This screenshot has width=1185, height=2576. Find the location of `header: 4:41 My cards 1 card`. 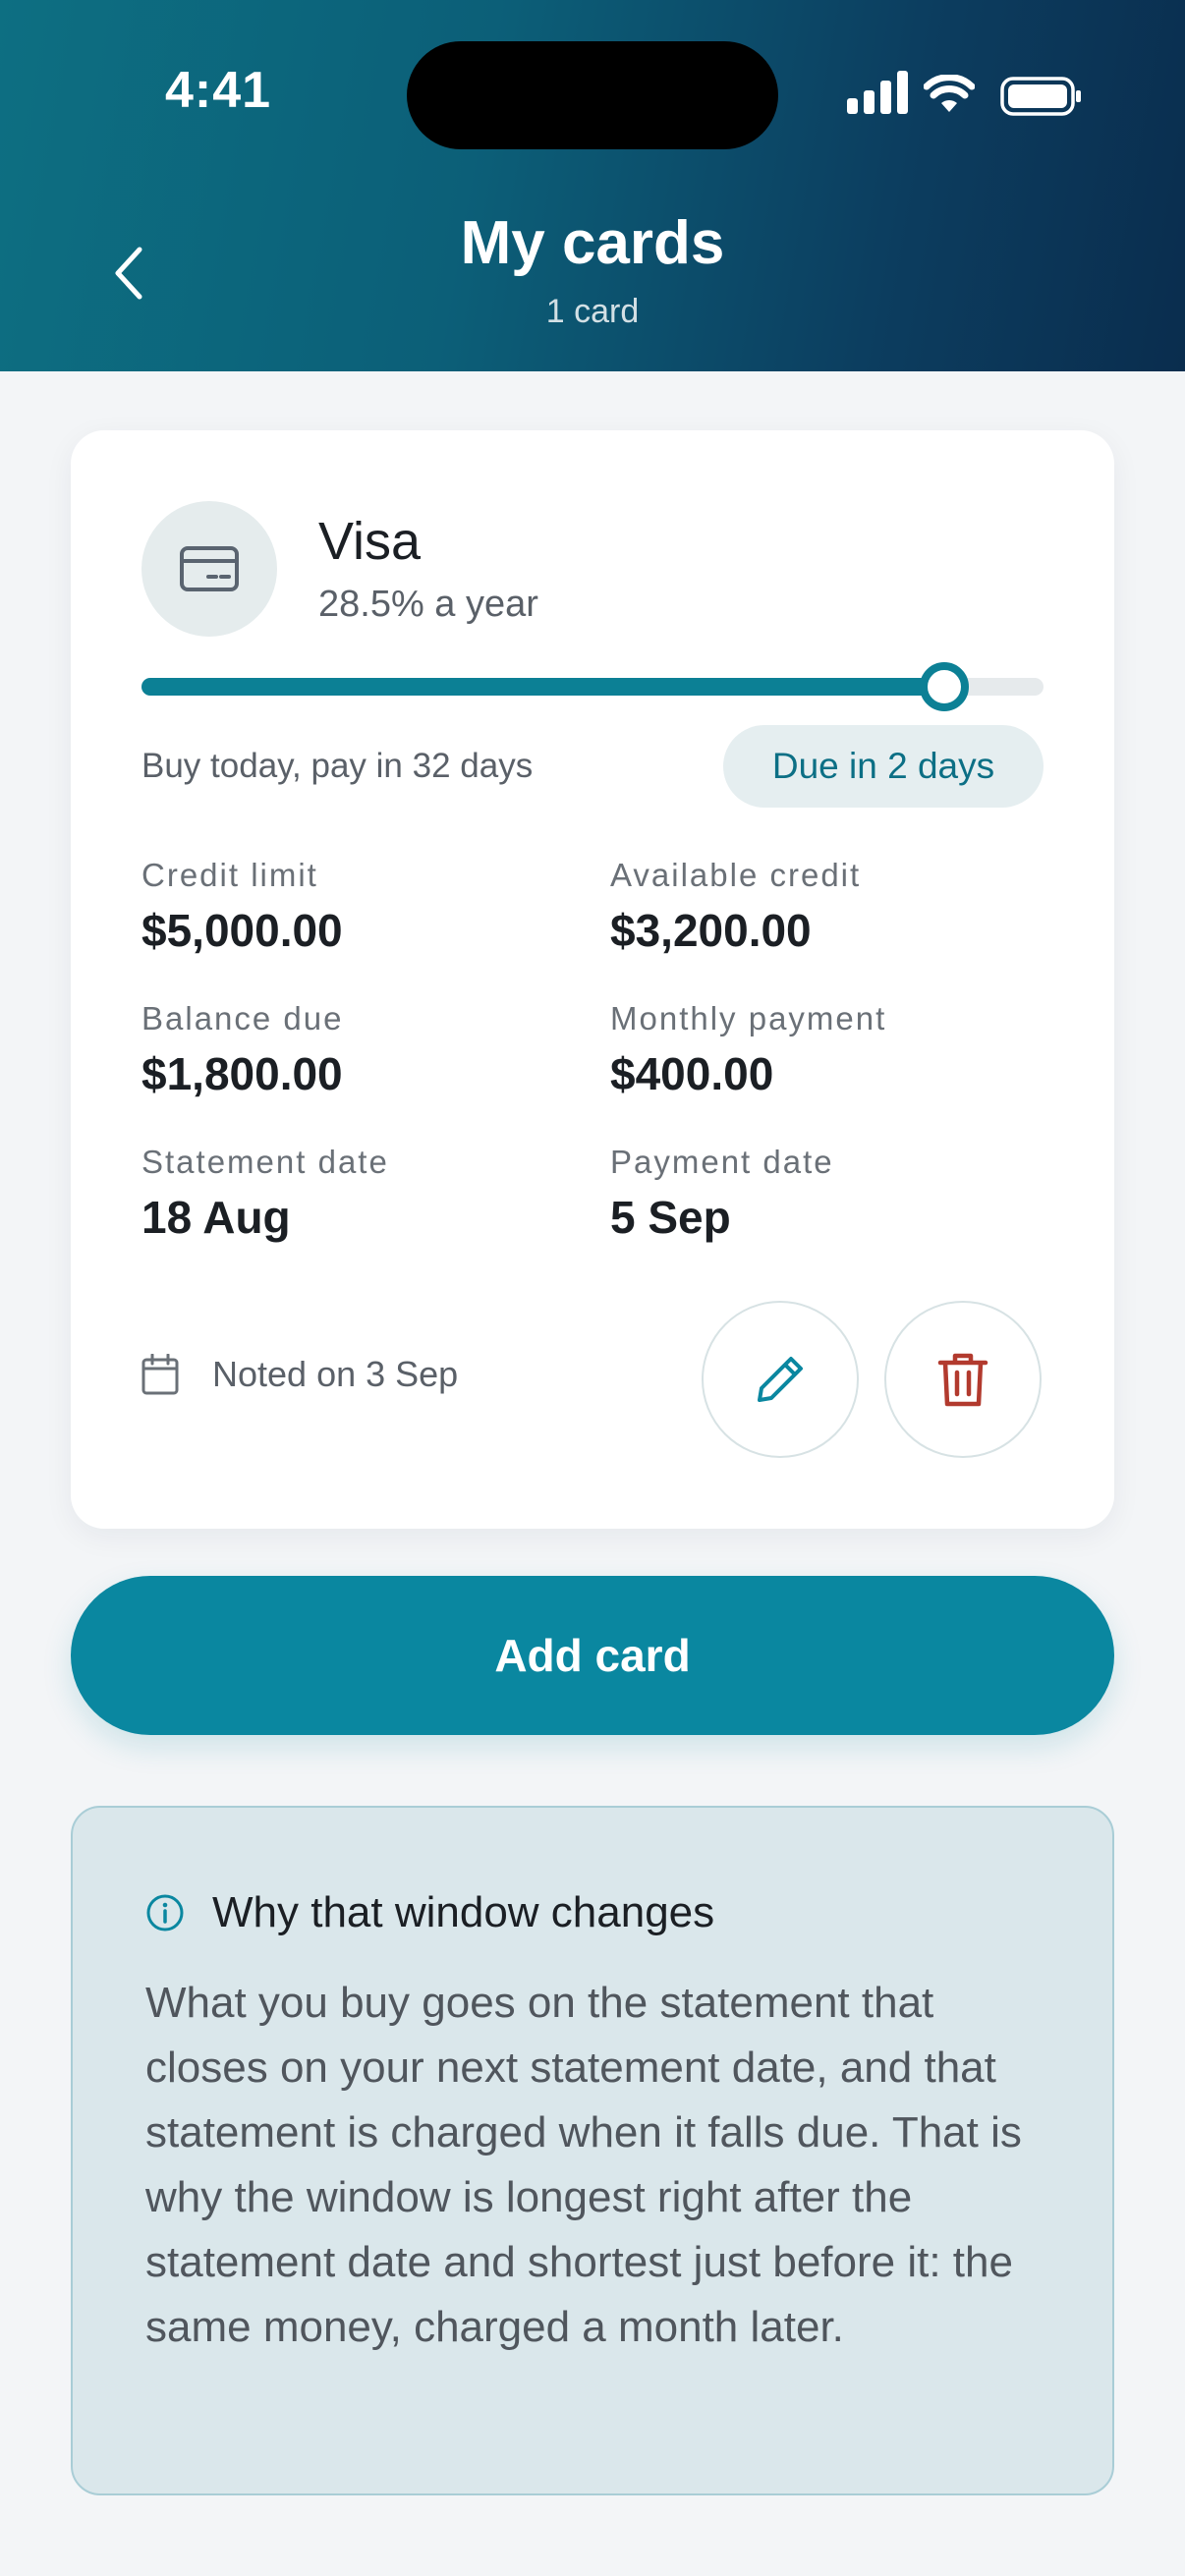

header: 4:41 My cards 1 card is located at coordinates (592, 185).